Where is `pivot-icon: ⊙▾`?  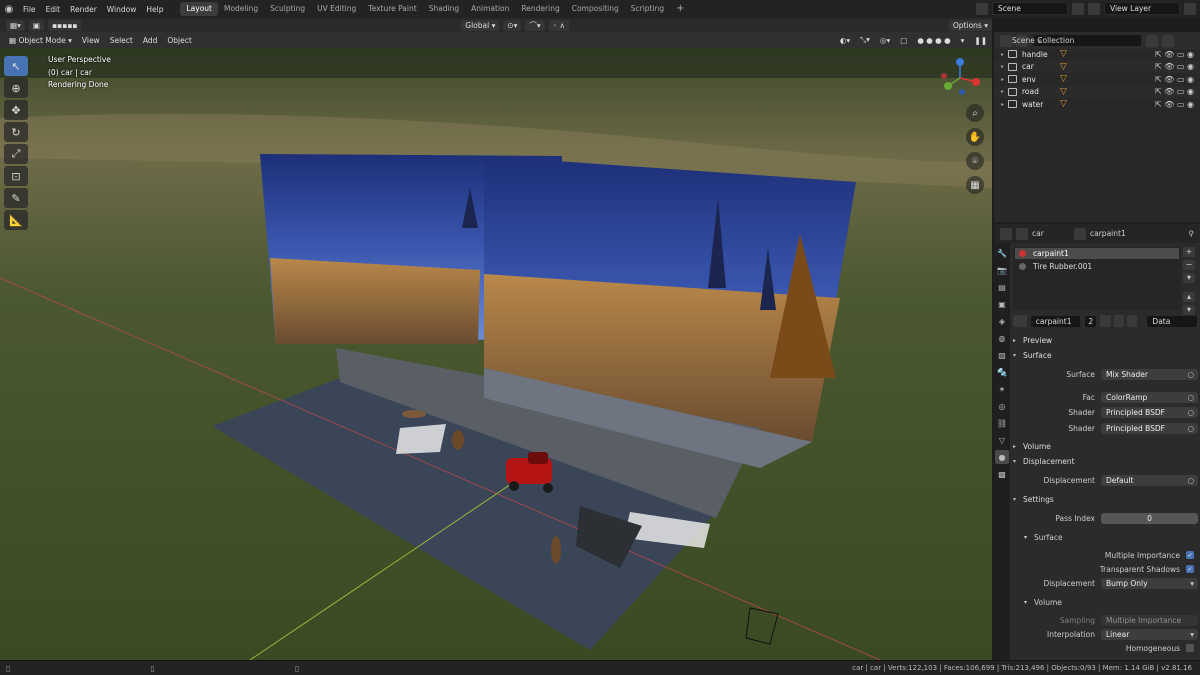
pivot-icon: ⊙▾ is located at coordinates (512, 25).